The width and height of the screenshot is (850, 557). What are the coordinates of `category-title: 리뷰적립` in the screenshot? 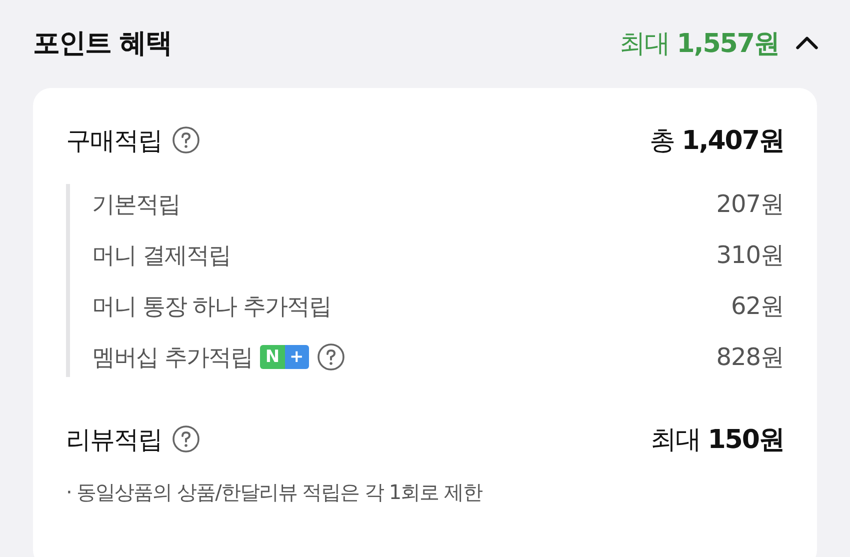 It's located at (114, 440).